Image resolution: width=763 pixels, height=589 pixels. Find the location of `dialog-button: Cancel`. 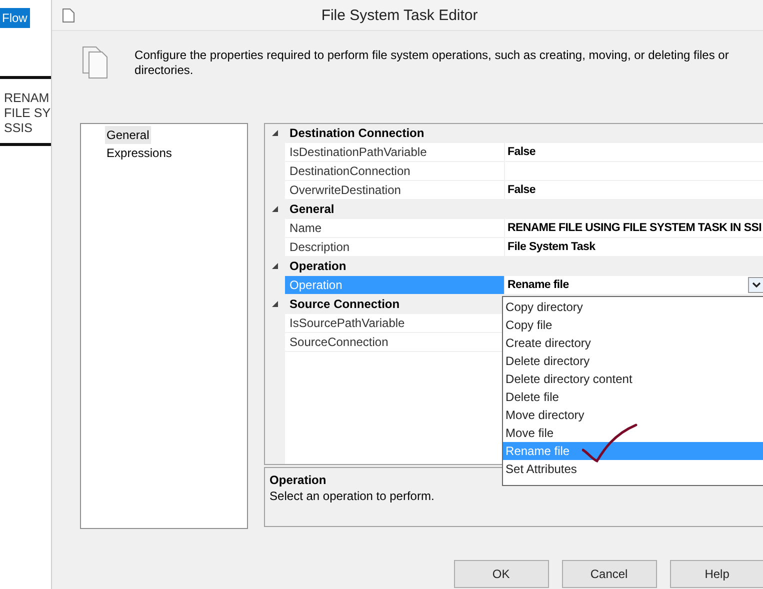

dialog-button: Cancel is located at coordinates (609, 574).